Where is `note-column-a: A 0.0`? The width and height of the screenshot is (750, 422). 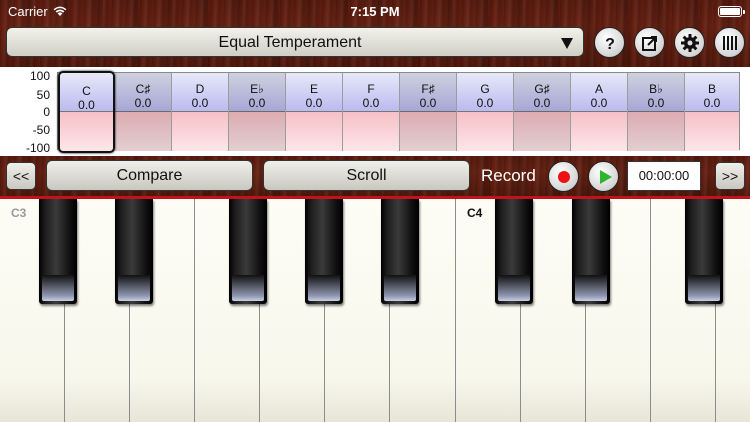 note-column-a: A 0.0 is located at coordinates (599, 112).